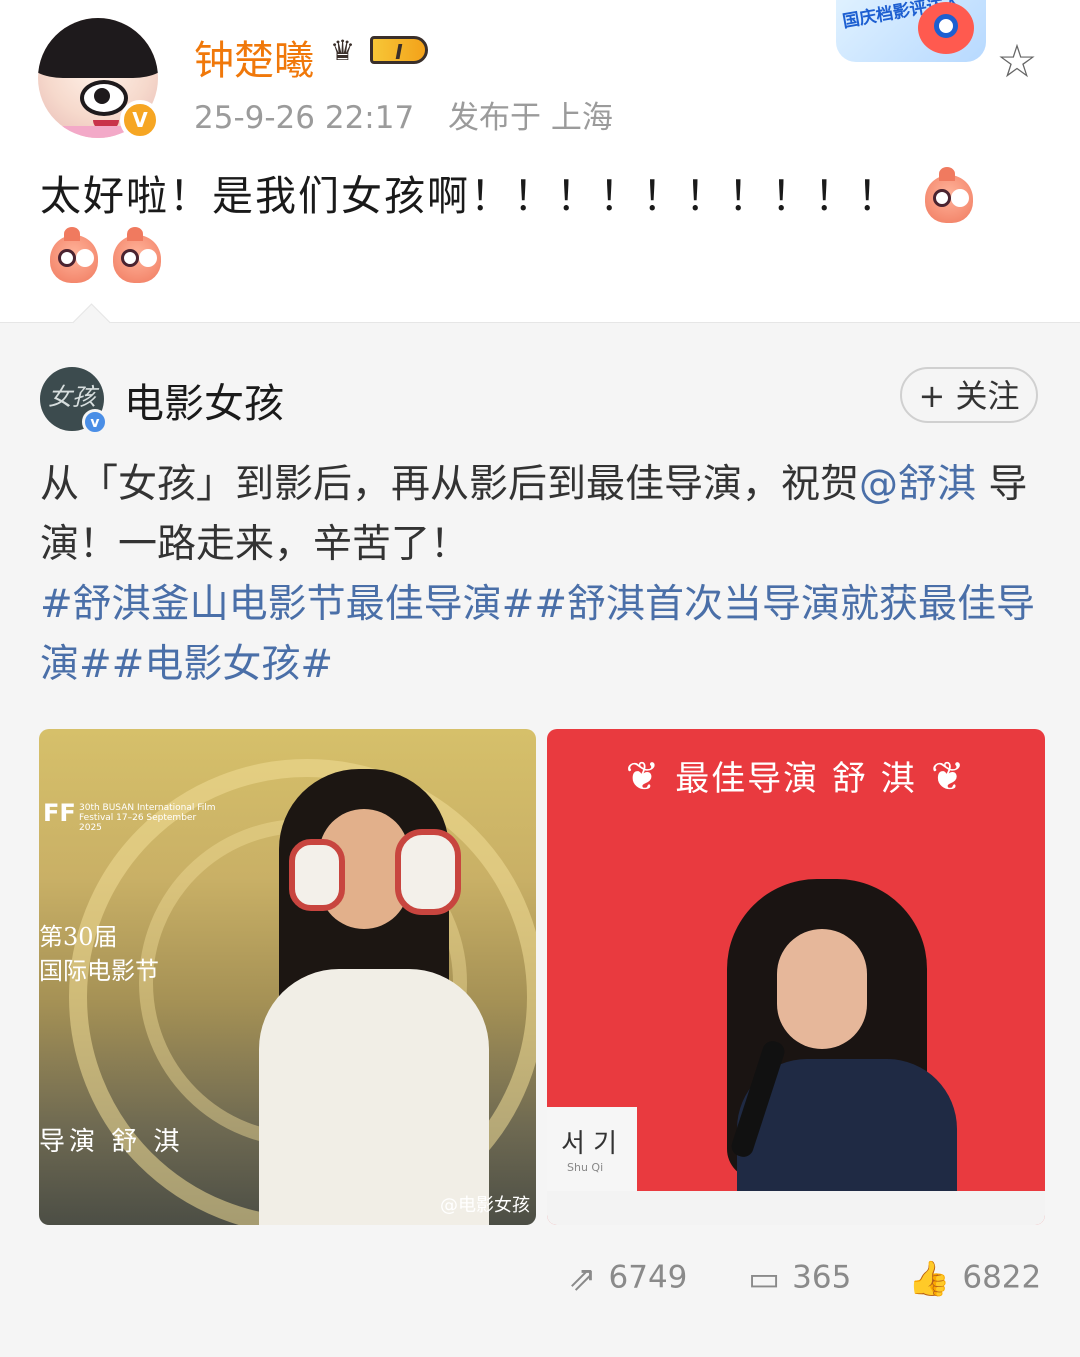 This screenshot has width=1080, height=1357. Describe the element at coordinates (585, 1167) in the screenshot. I see `name-card-english: Shu Qi` at that location.